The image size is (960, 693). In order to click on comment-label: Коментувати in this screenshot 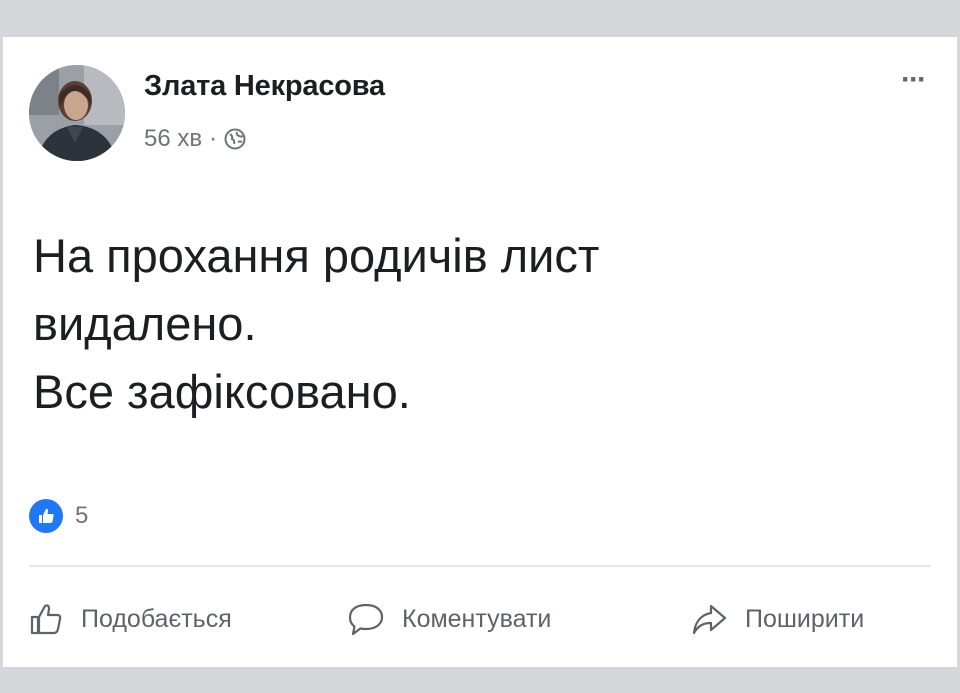, I will do `click(477, 618)`.